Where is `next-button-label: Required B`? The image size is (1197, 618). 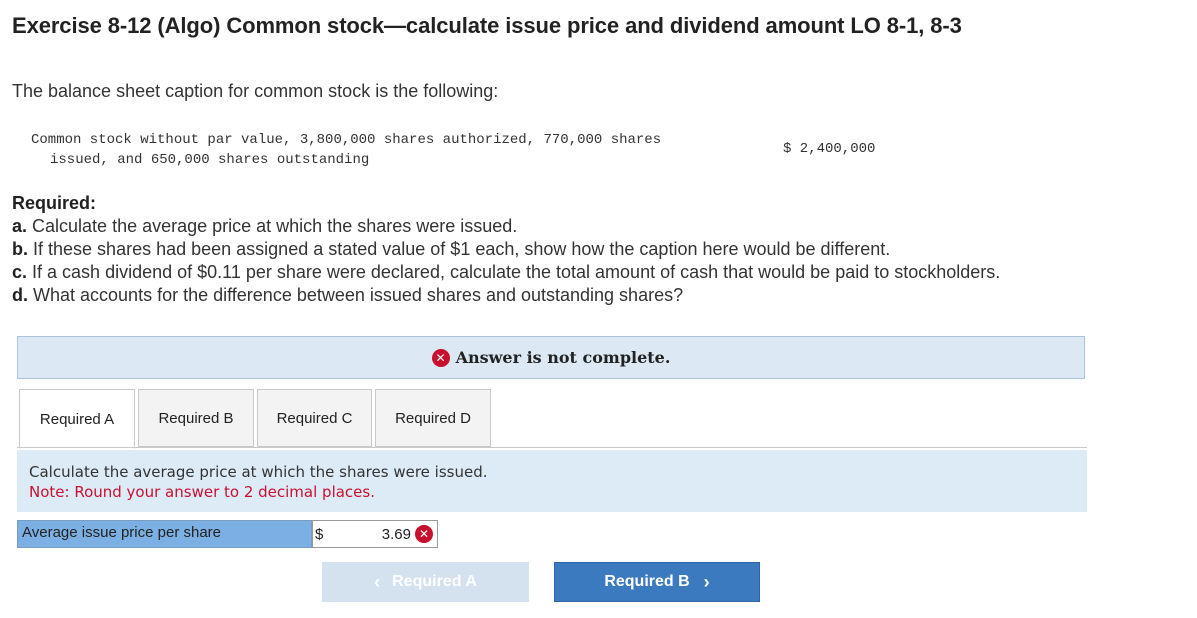 next-button-label: Required B is located at coordinates (647, 581).